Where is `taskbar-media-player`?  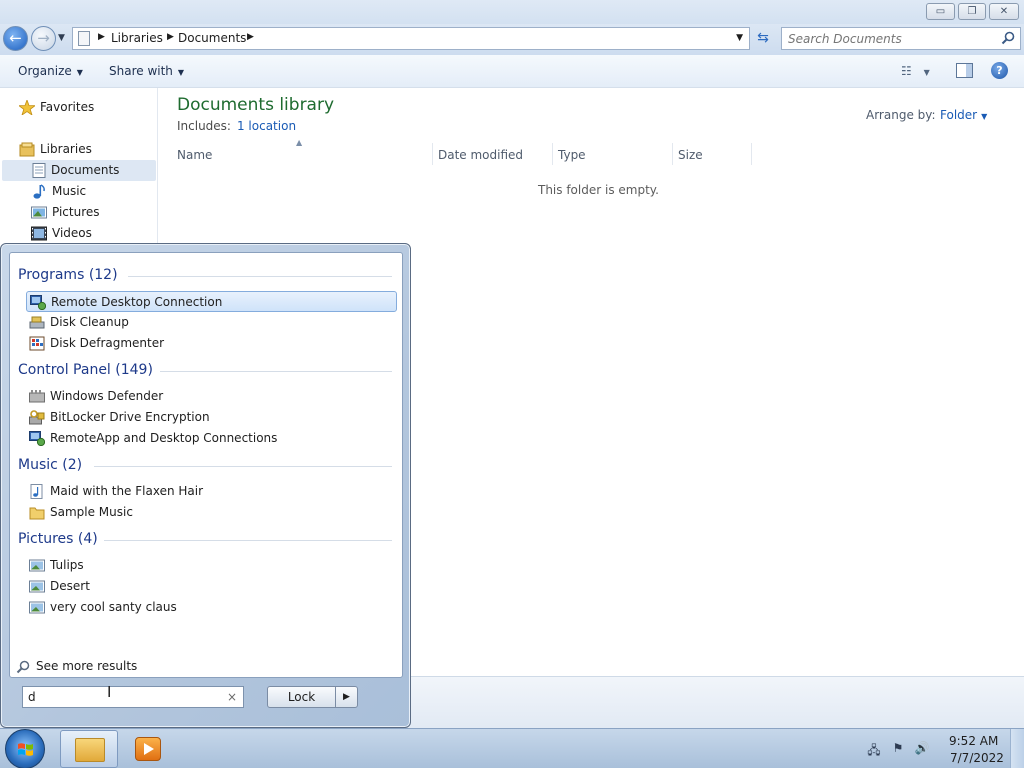
taskbar-media-player is located at coordinates (148, 749).